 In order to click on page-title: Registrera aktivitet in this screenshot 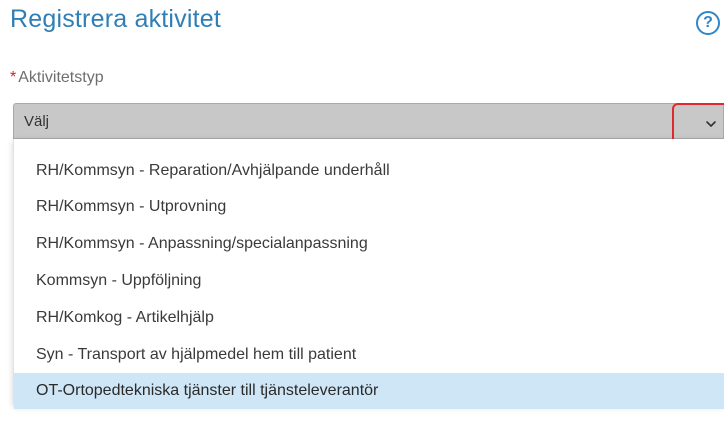, I will do `click(116, 19)`.